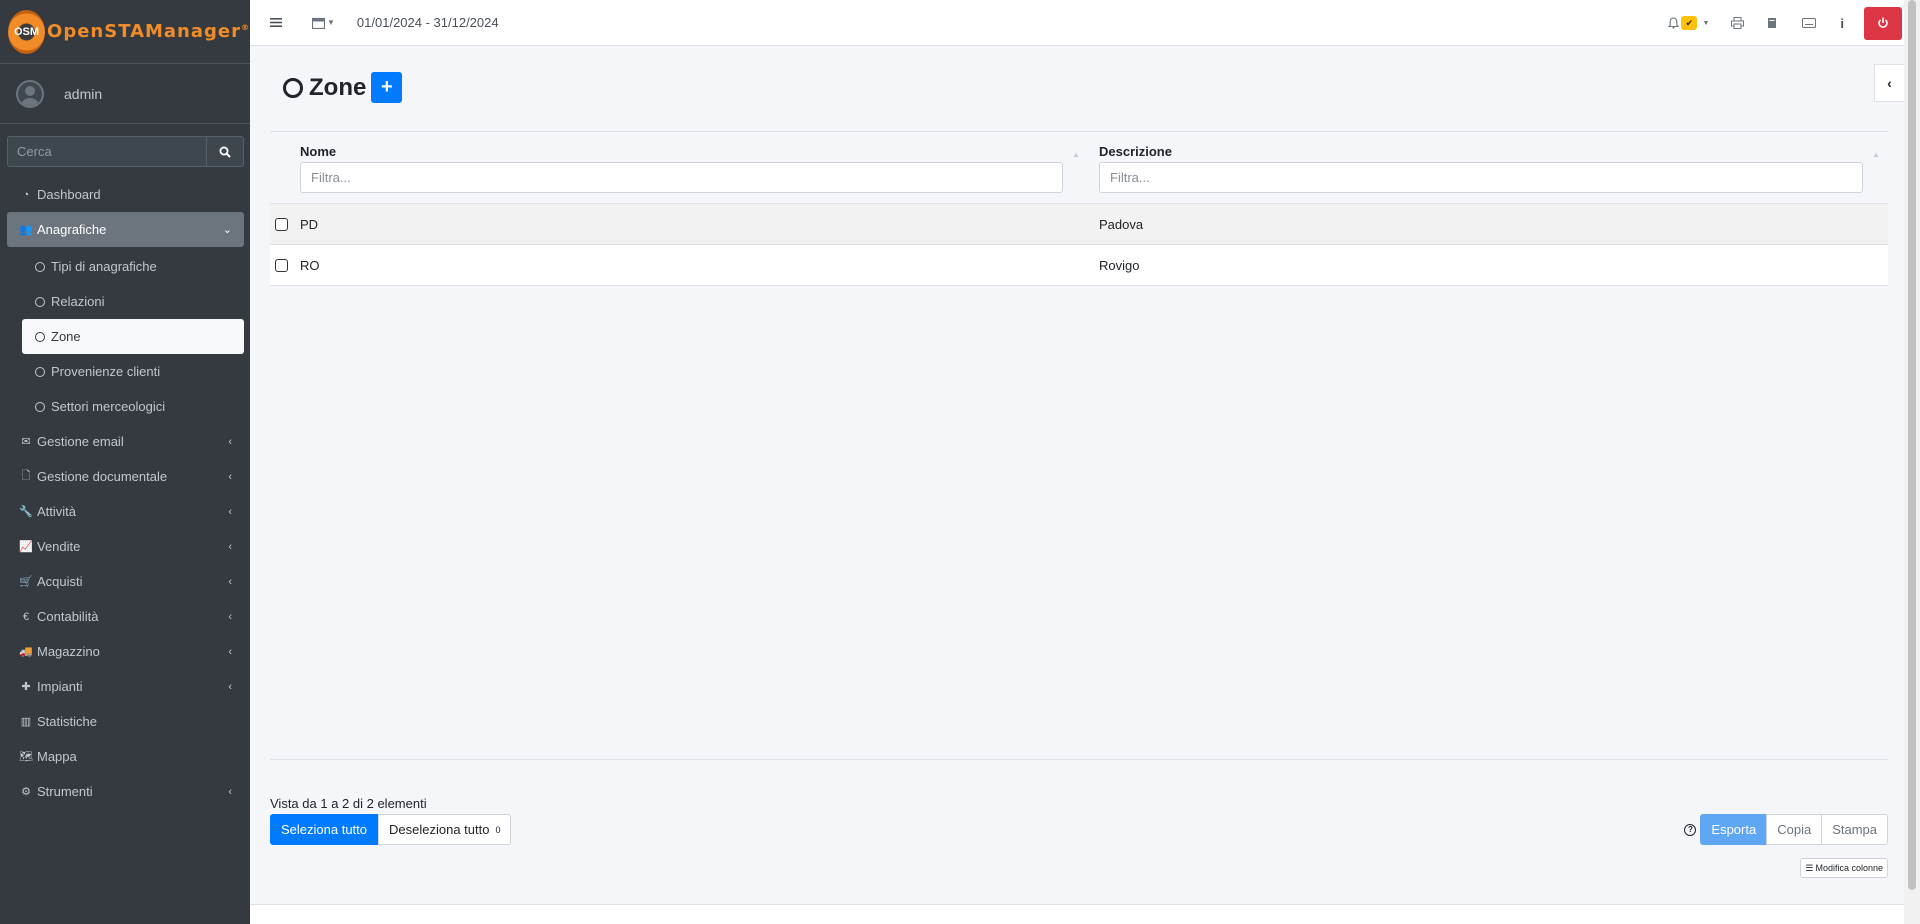 The image size is (1920, 924). What do you see at coordinates (1844, 868) in the screenshot?
I see `modify-columns-button: ☰ Modifica colonne` at bounding box center [1844, 868].